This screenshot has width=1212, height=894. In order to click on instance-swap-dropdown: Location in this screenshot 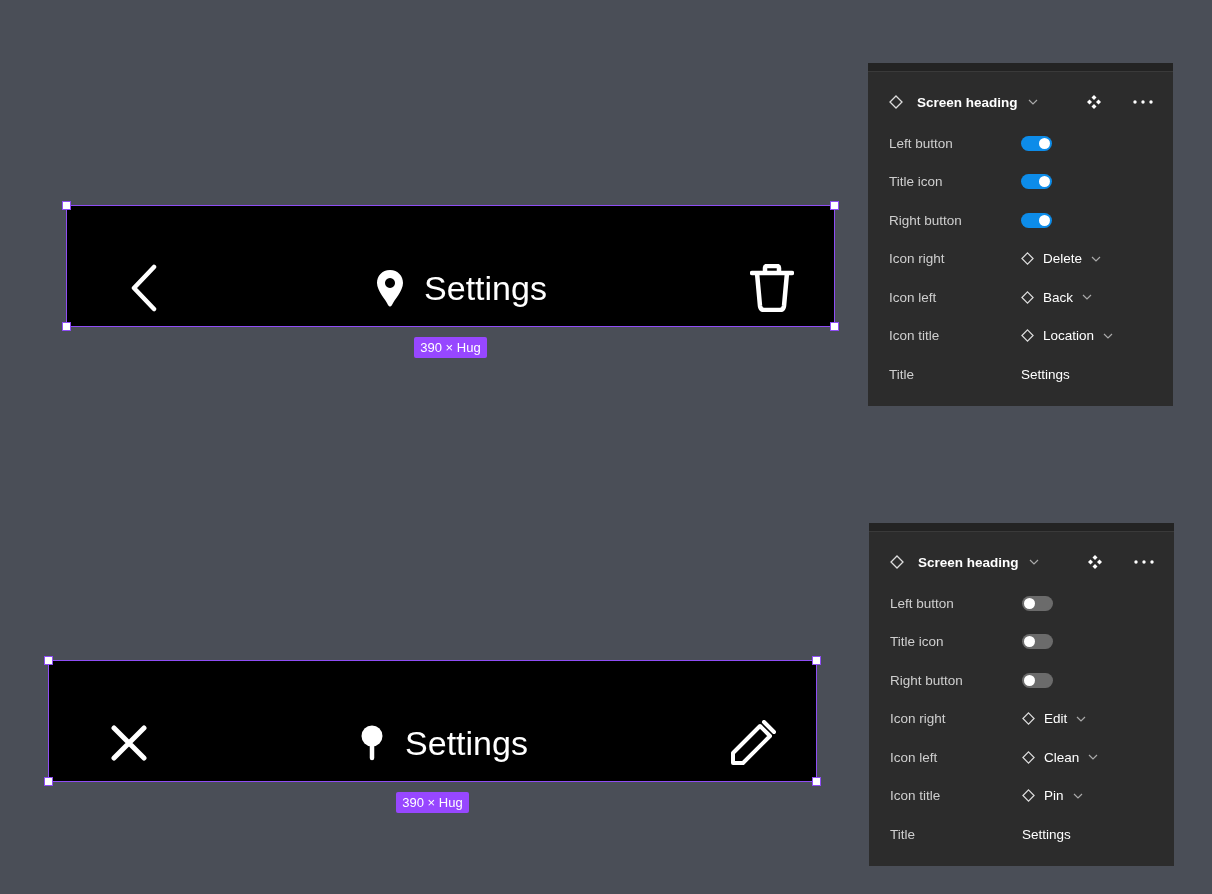, I will do `click(1067, 336)`.